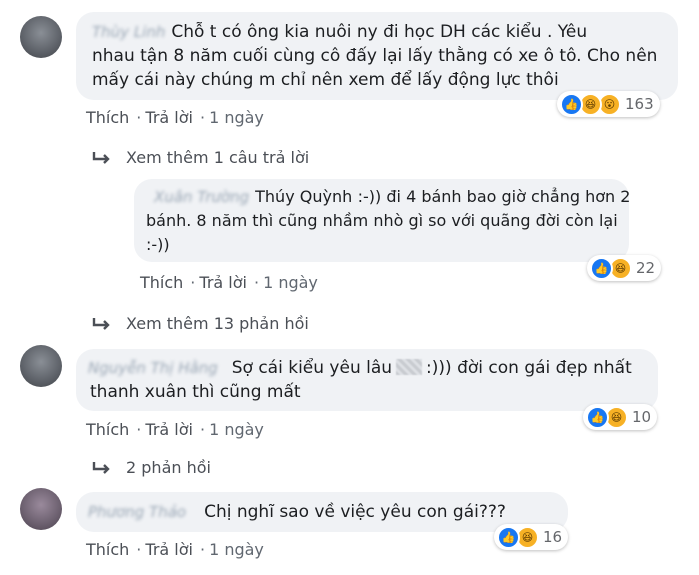 Image resolution: width=699 pixels, height=575 pixels. What do you see at coordinates (201, 197) in the screenshot?
I see `comment-author: Xuân Trường` at bounding box center [201, 197].